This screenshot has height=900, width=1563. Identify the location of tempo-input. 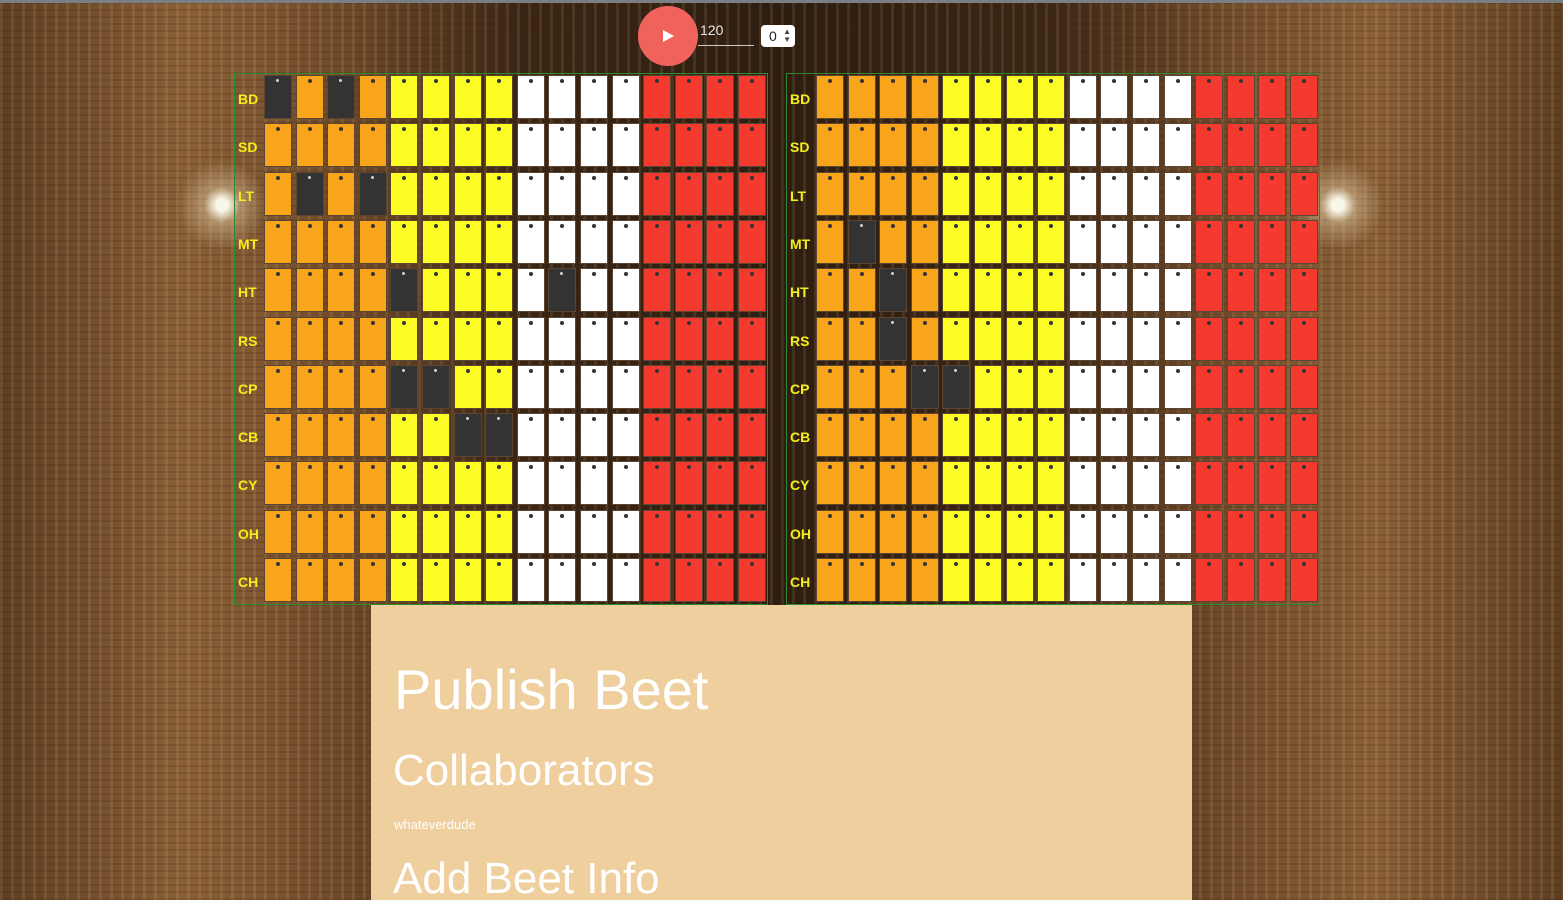
(726, 30).